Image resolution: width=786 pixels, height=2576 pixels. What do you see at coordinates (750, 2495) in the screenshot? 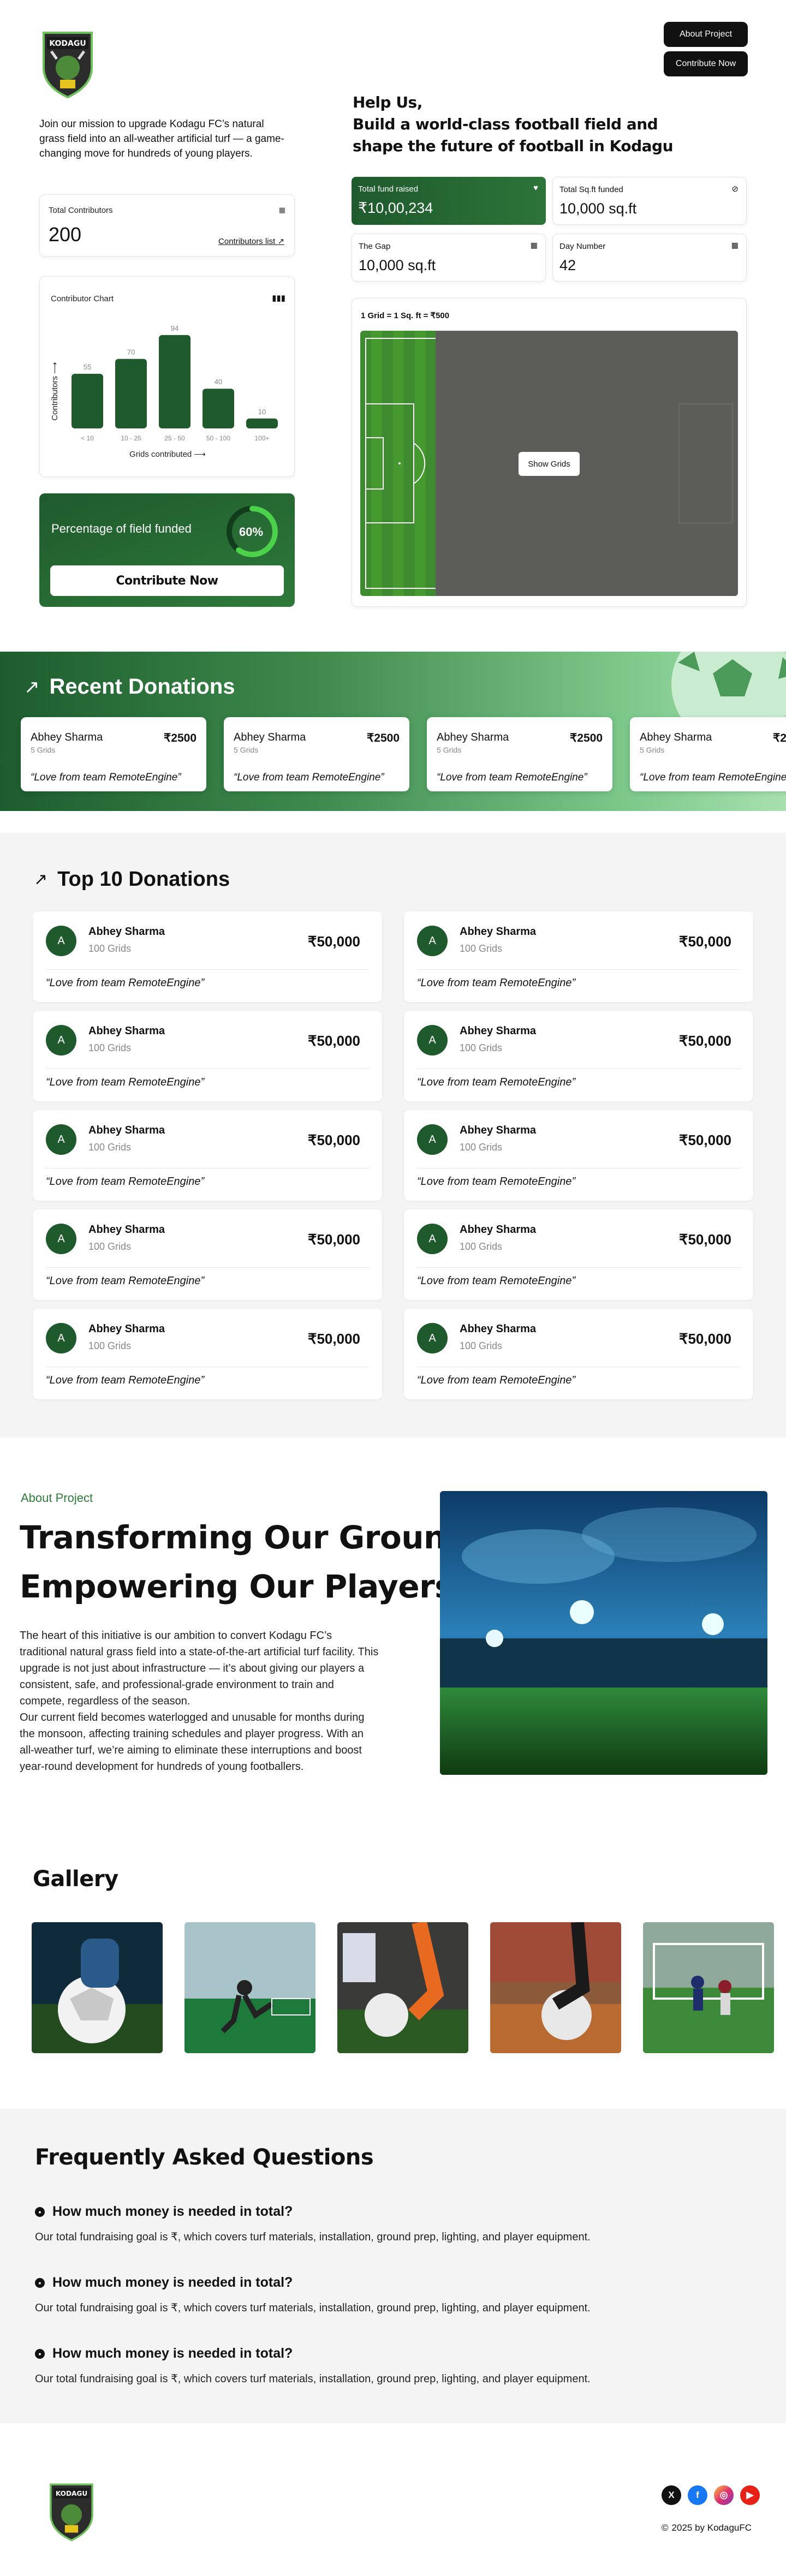
I see `youtube-icon: ▶` at bounding box center [750, 2495].